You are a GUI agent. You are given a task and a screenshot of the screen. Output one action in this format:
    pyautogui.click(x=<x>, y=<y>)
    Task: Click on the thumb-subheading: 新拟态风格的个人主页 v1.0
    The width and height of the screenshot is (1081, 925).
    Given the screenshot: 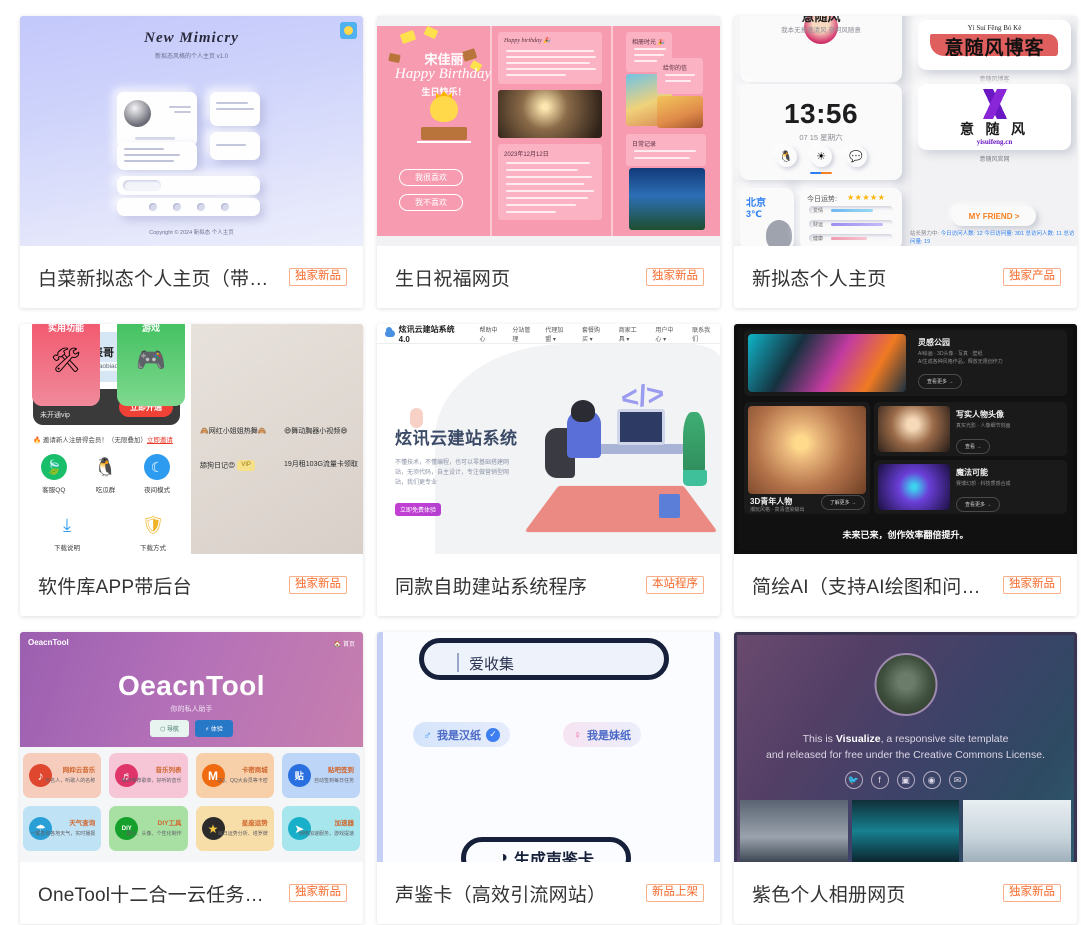 What is the action you would take?
    pyautogui.click(x=191, y=57)
    